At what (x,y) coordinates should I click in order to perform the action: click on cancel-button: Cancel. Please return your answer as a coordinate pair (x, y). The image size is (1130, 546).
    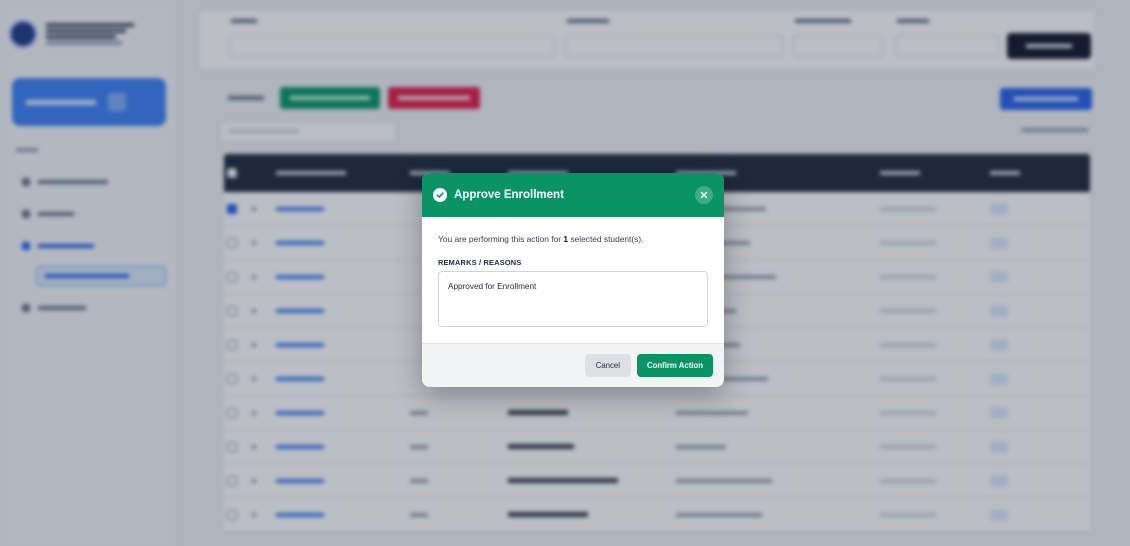
    Looking at the image, I should click on (607, 365).